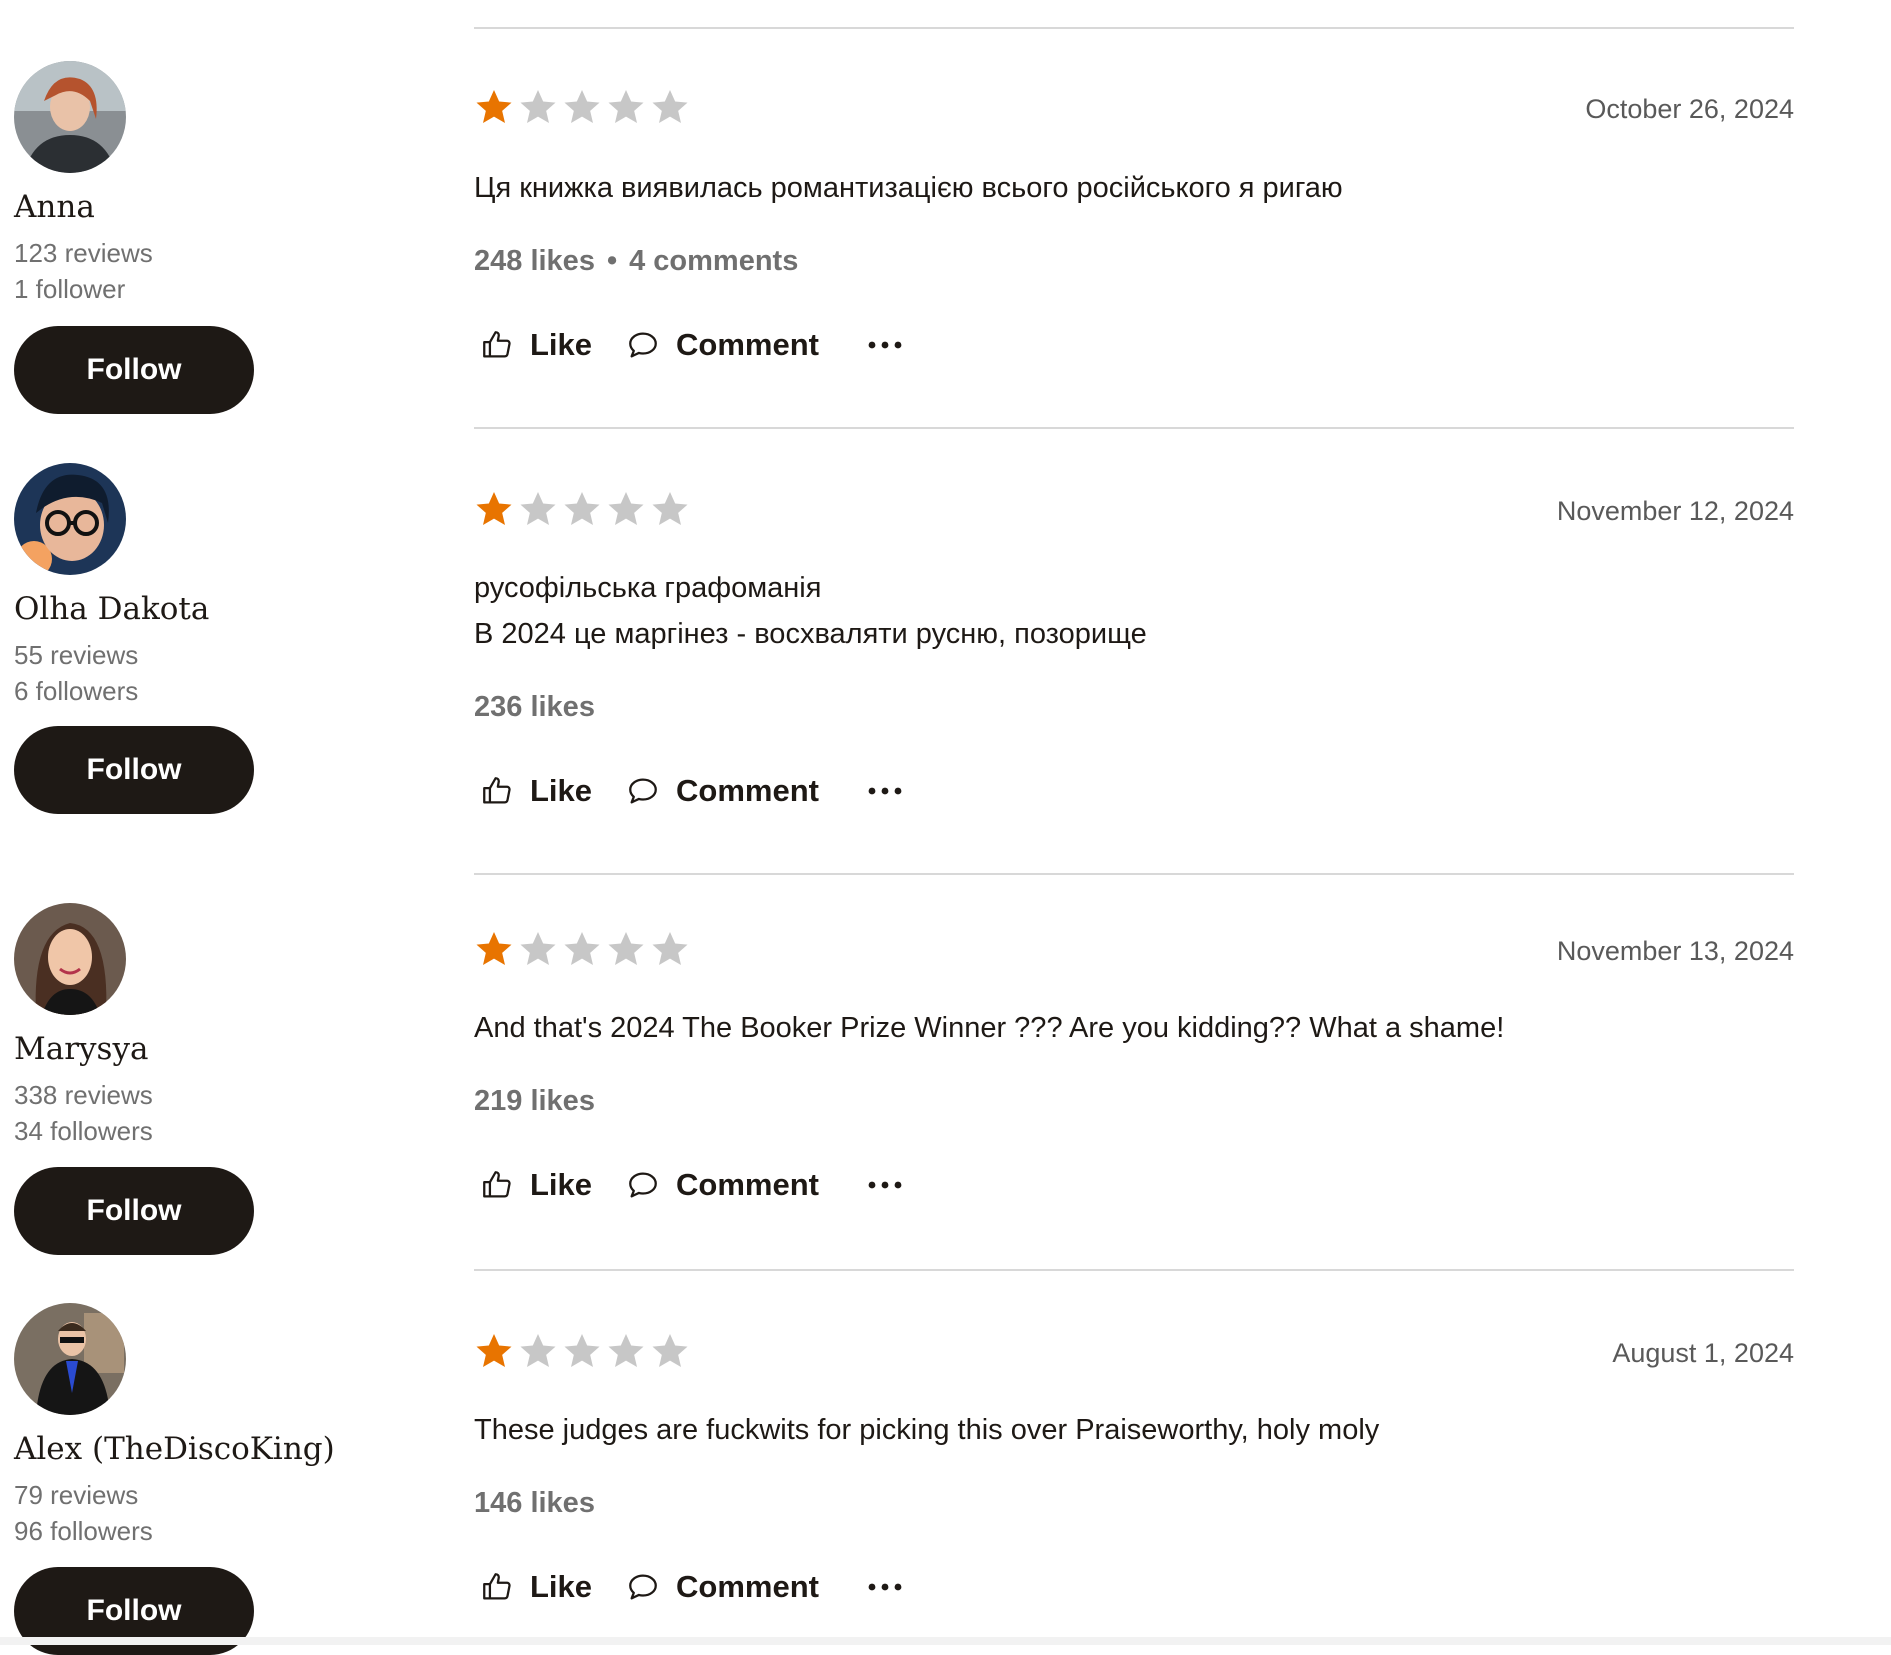 Image resolution: width=1891 pixels, height=1655 pixels. I want to click on review-stats: 248 likes • 4 comments, so click(636, 261).